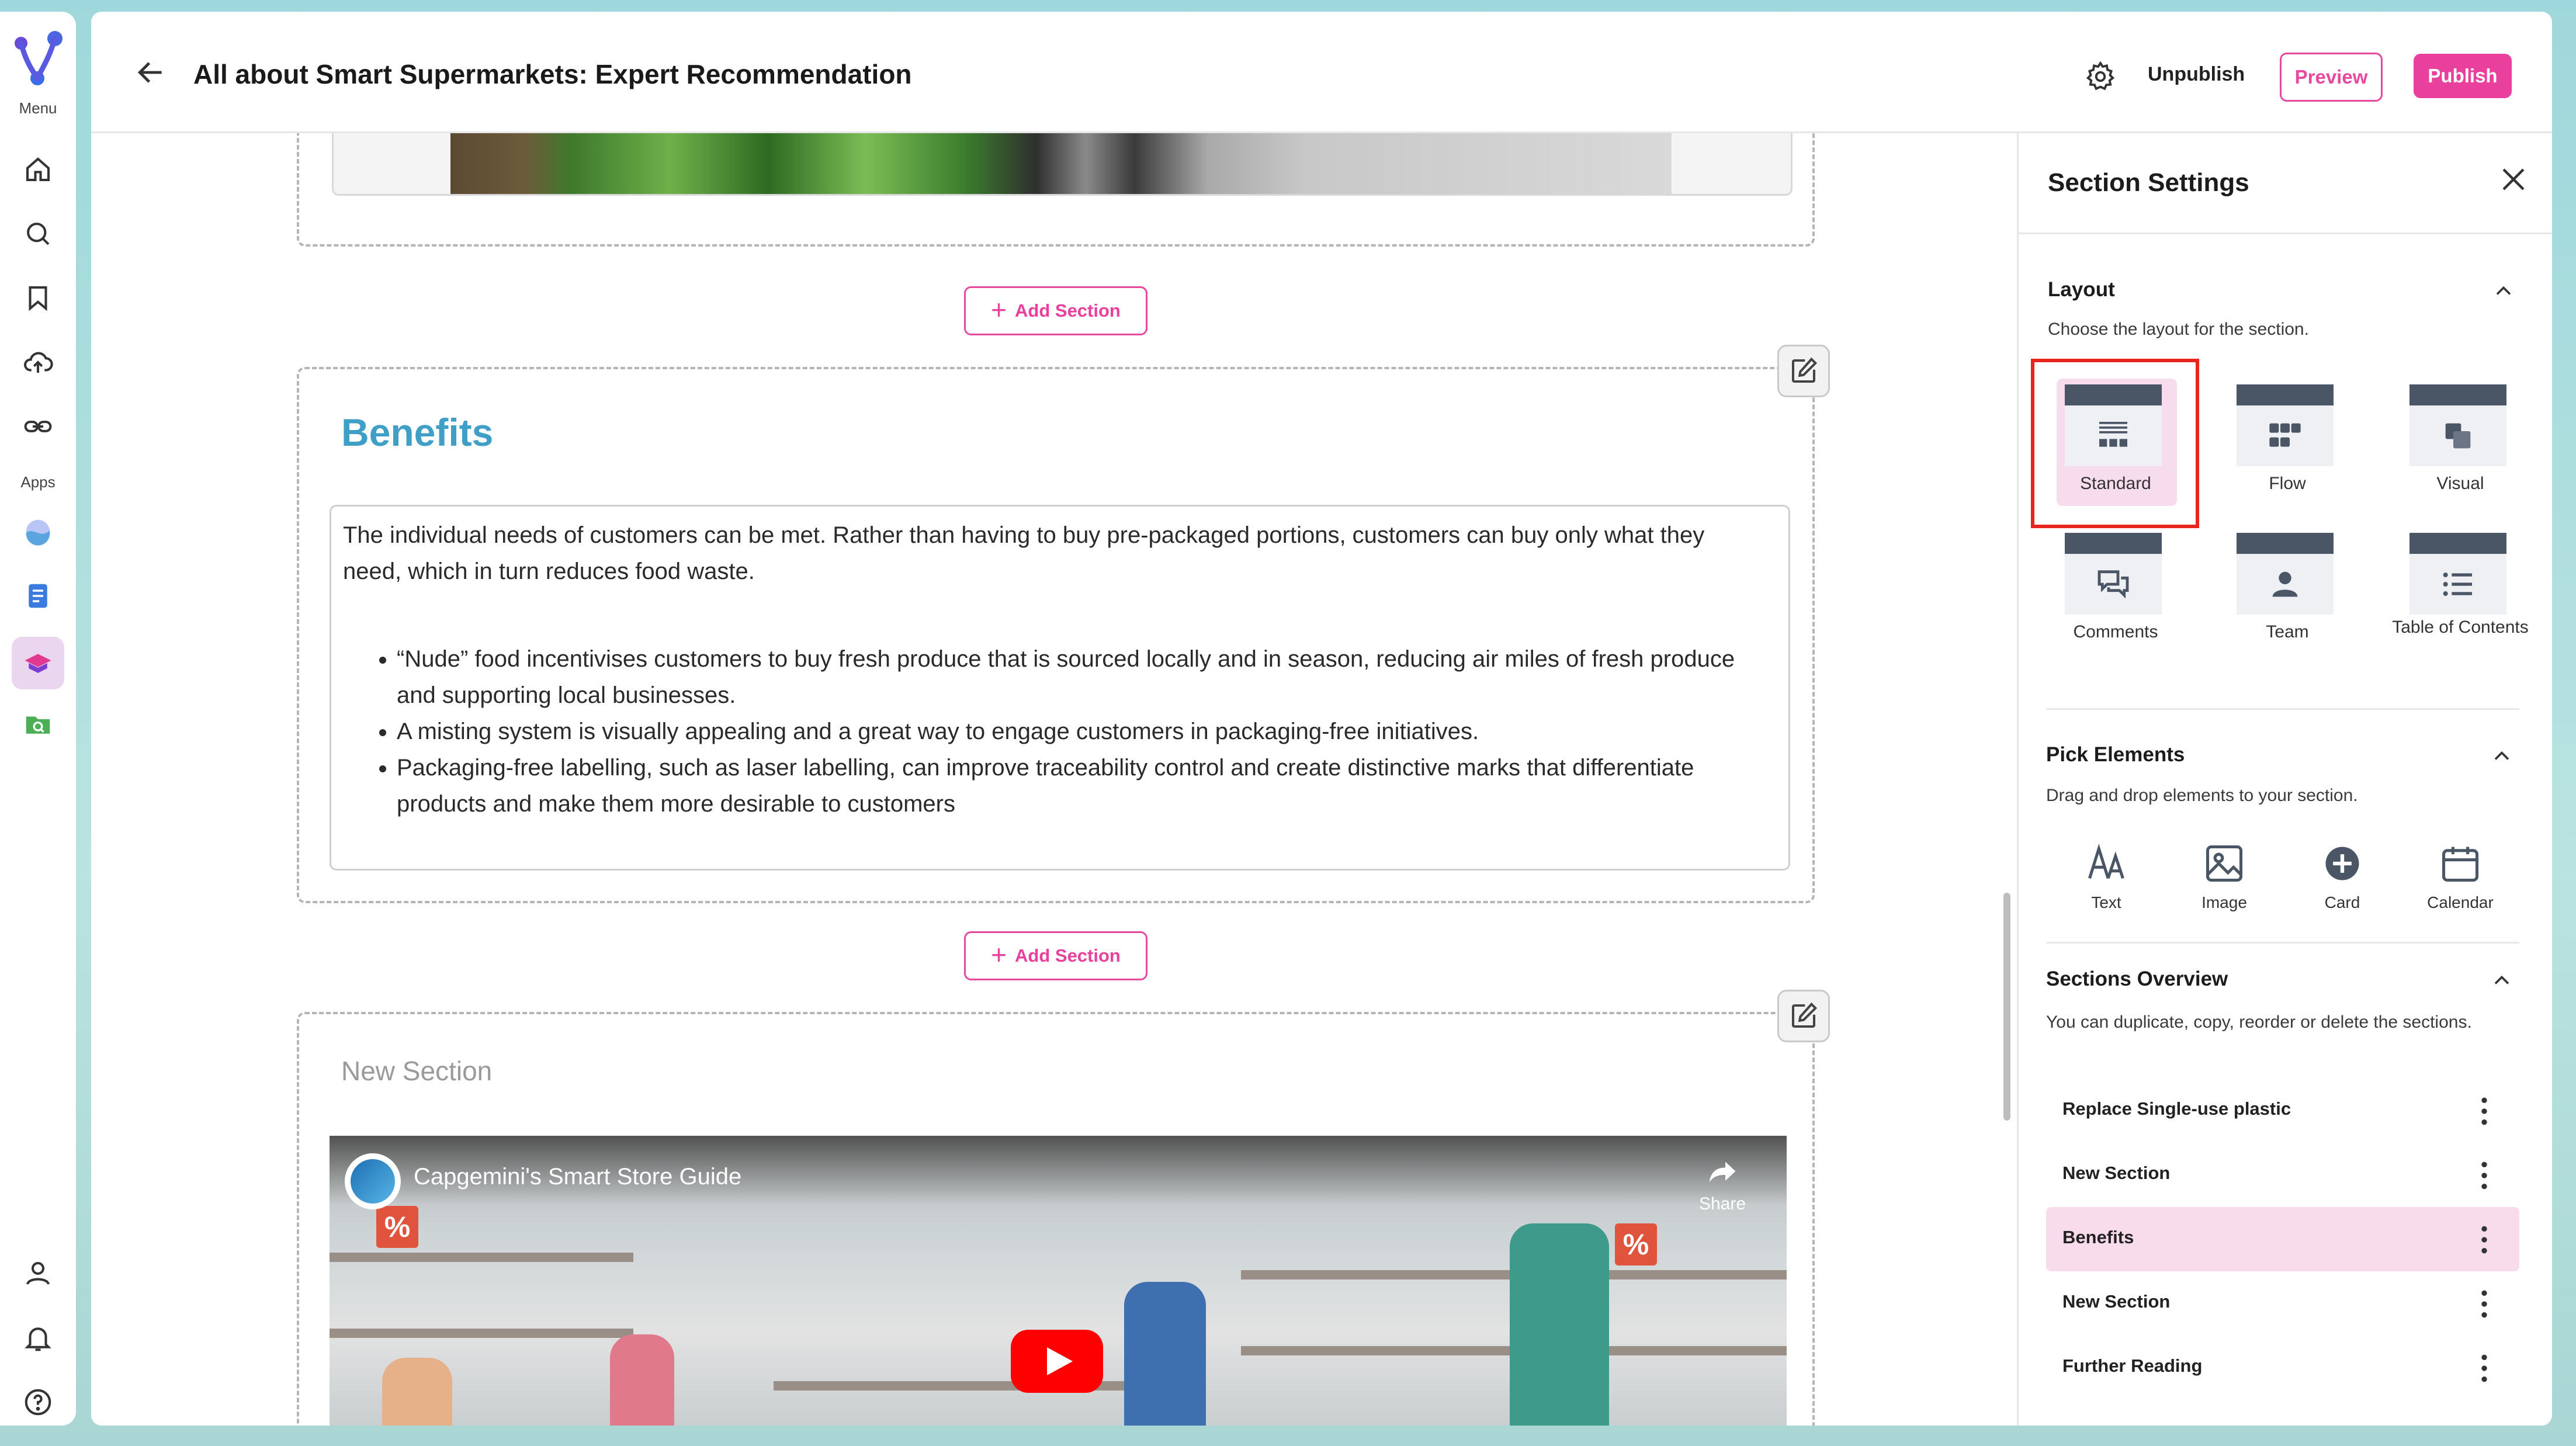 The height and width of the screenshot is (1446, 2576). Describe the element at coordinates (2137, 979) in the screenshot. I see `sections-overview-heading: Sections Overview` at that location.